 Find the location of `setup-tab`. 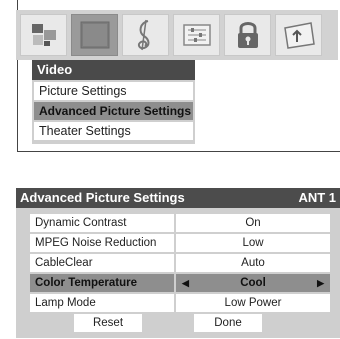

setup-tab is located at coordinates (196, 35).